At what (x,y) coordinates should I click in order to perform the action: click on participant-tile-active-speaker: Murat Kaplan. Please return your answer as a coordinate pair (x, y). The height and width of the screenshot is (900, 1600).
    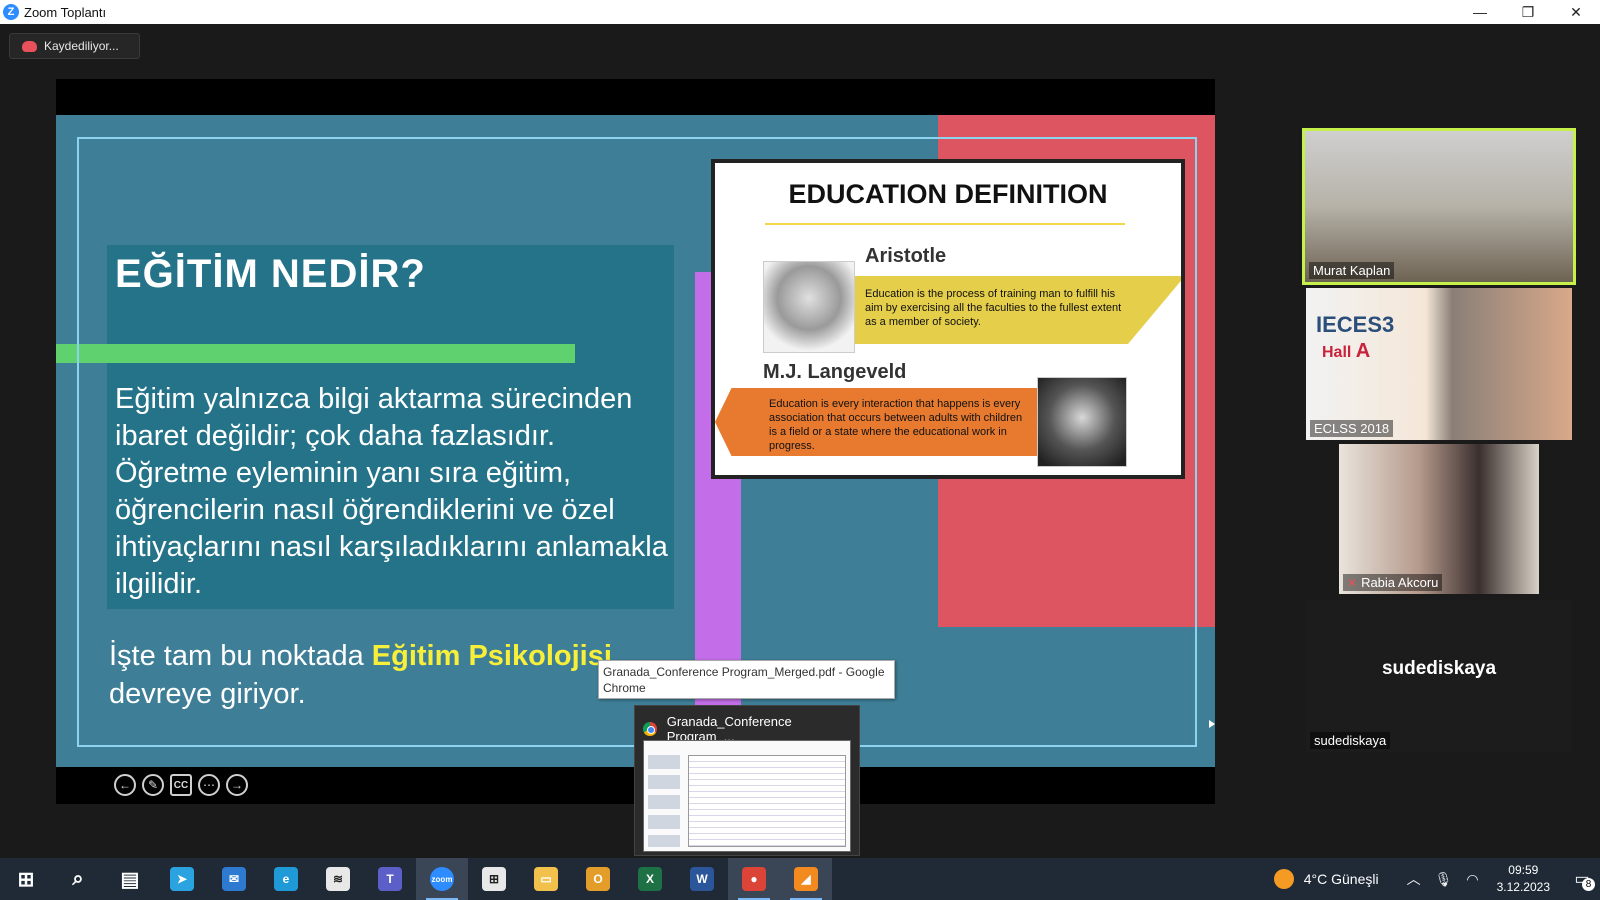
    Looking at the image, I should click on (1439, 206).